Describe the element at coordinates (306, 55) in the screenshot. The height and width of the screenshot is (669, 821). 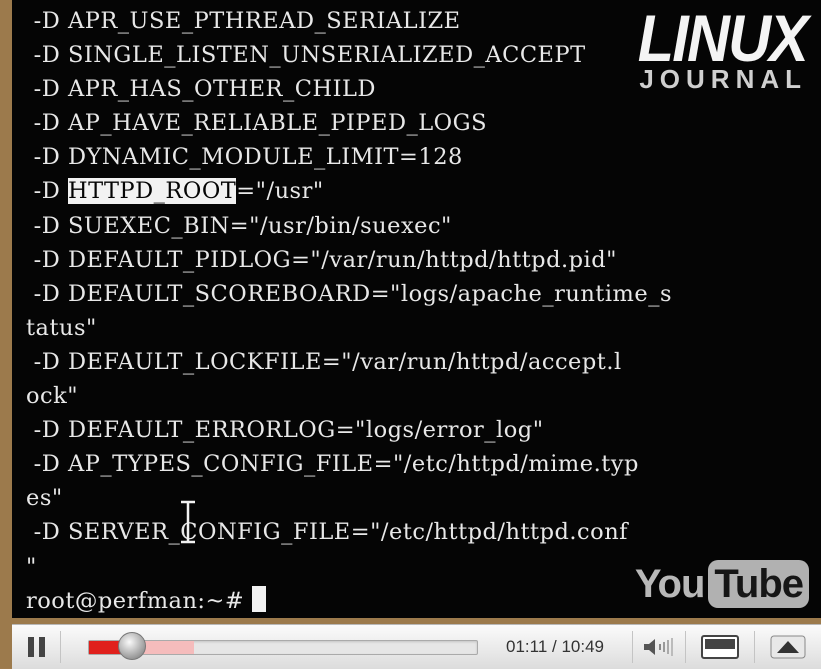
I see `terminal-line: -D SINGLE_LISTEN_UNSERIALIZED_ACCEPT` at that location.